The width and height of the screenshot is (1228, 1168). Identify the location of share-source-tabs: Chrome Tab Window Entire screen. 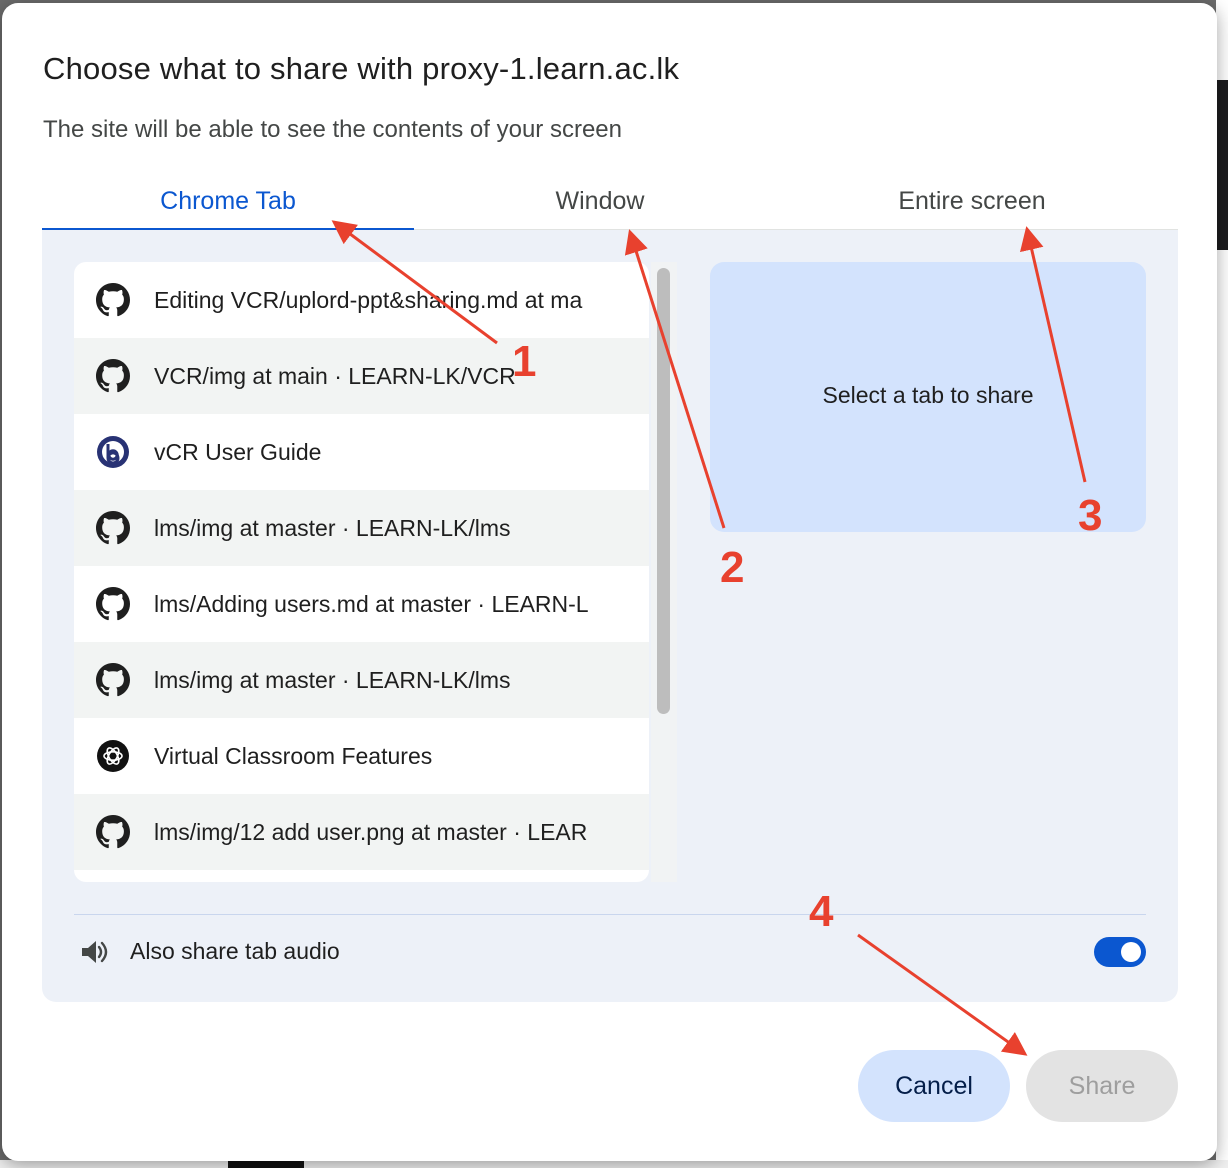
(610, 202).